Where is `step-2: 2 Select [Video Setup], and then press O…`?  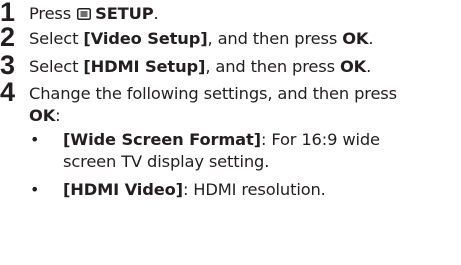
step-2: 2 Select [Video Setup], and then press O… is located at coordinates (230, 37).